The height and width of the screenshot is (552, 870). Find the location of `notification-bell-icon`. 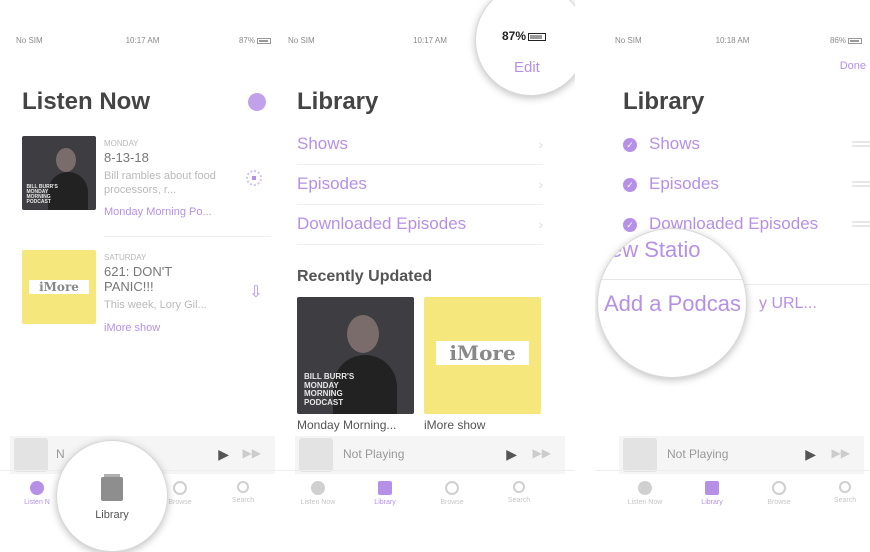

notification-bell-icon is located at coordinates (257, 102).